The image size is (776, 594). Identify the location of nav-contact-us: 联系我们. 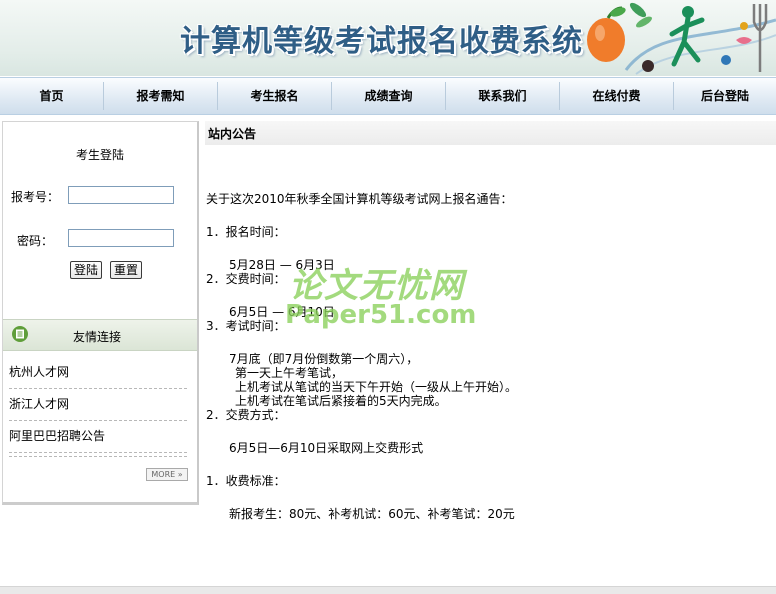
(502, 96).